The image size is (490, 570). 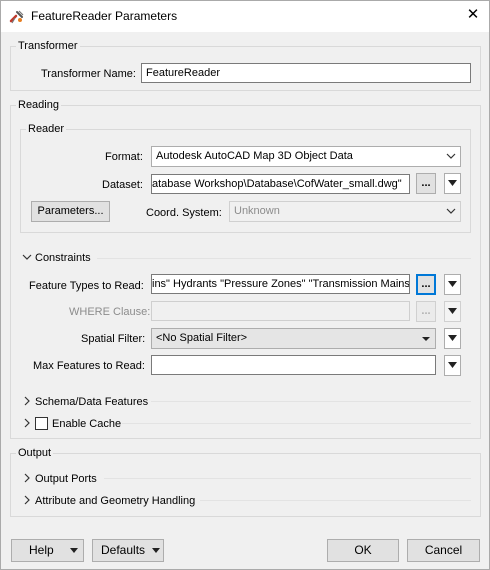 I want to click on spatial-filter-label: Spatial Filter:, so click(x=113, y=339).